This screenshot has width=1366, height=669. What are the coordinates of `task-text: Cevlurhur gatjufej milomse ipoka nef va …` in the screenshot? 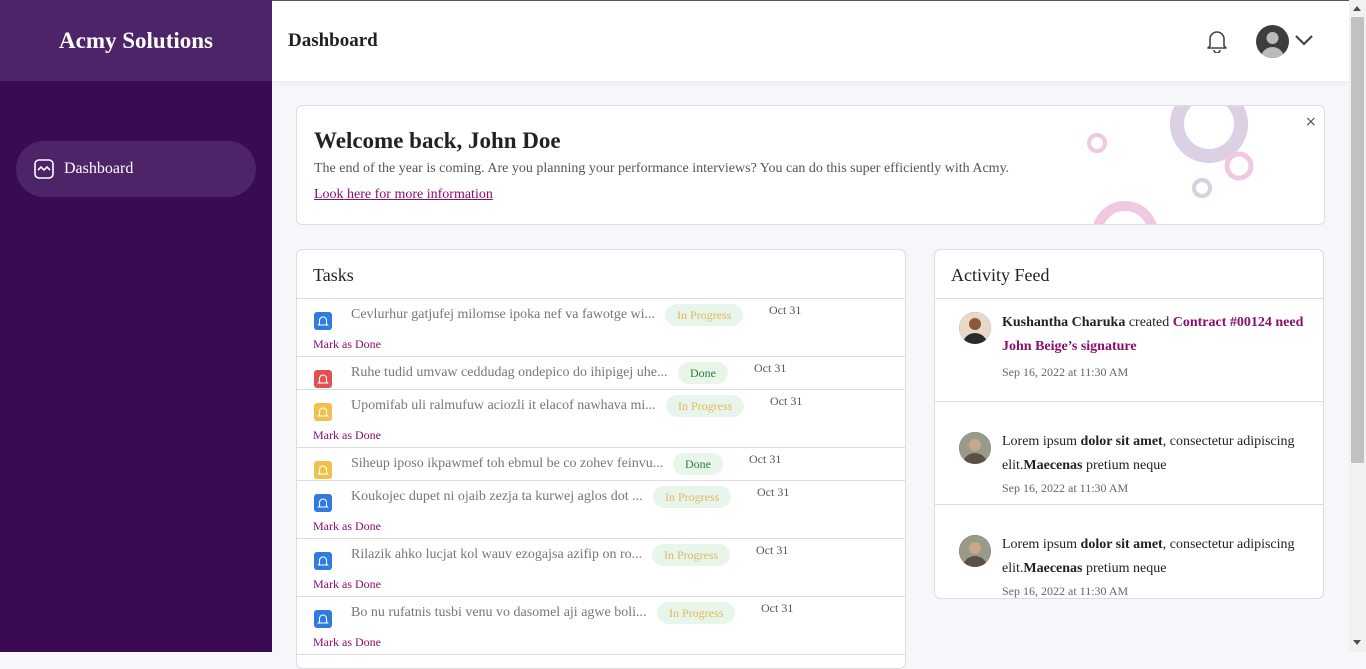 It's located at (503, 315).